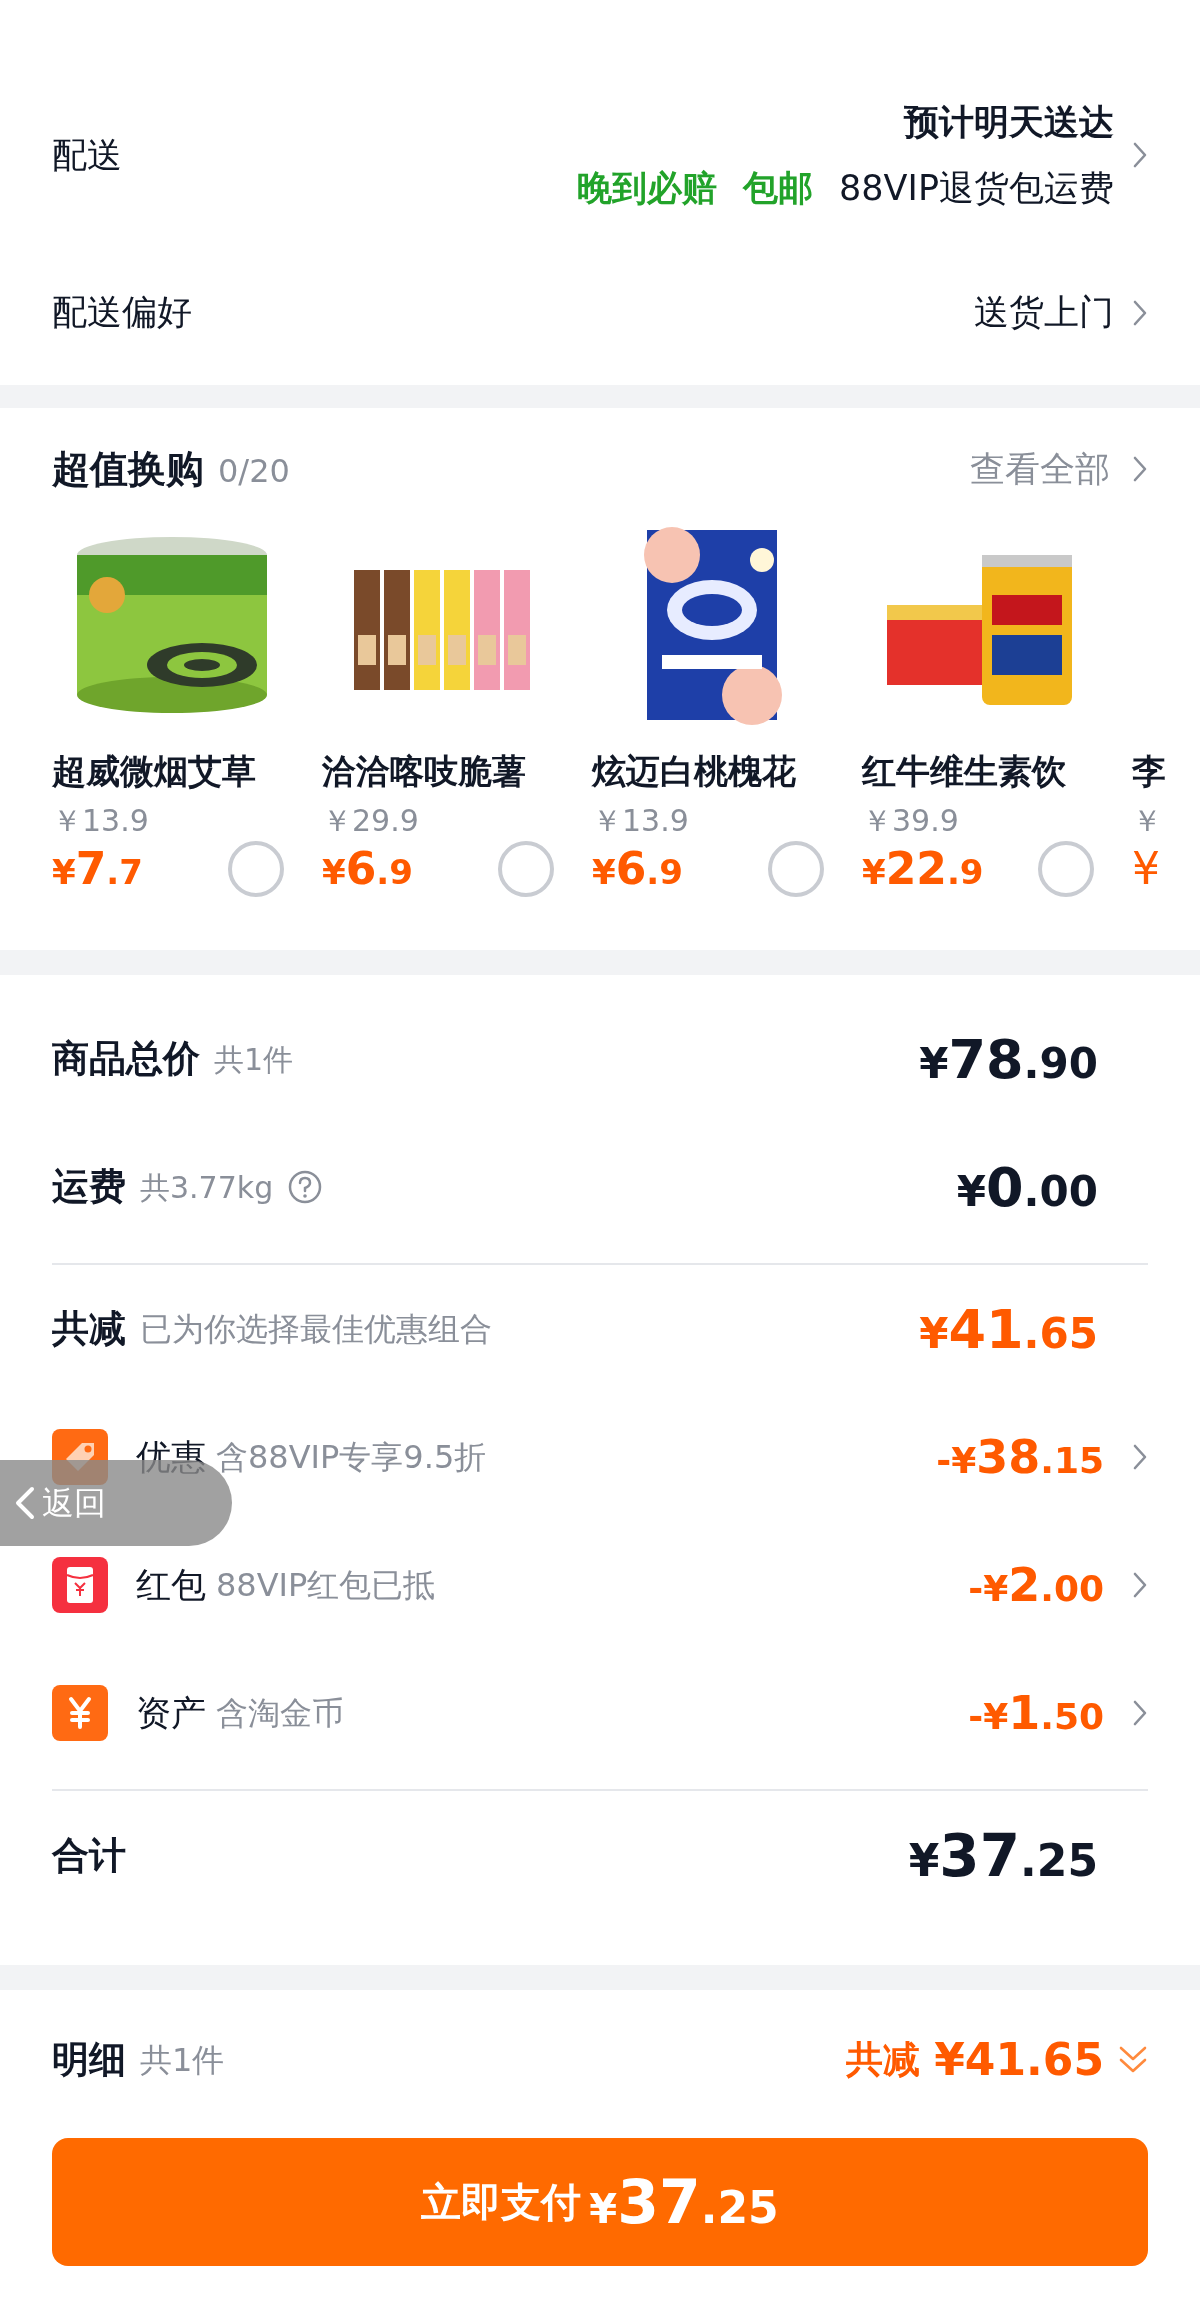 This screenshot has width=1200, height=2314. What do you see at coordinates (80, 1713) in the screenshot?
I see `yen-icon` at bounding box center [80, 1713].